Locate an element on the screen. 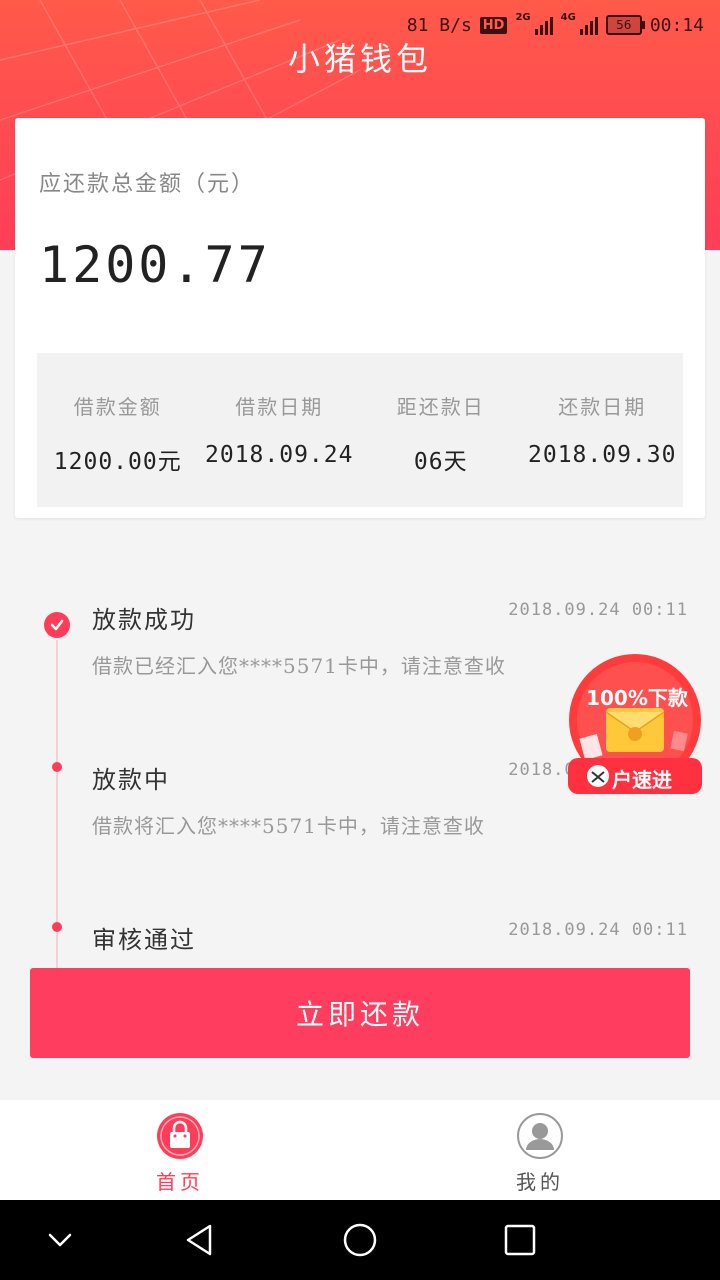 This screenshot has width=720, height=1280. network-type-2g: 2G is located at coordinates (523, 17).